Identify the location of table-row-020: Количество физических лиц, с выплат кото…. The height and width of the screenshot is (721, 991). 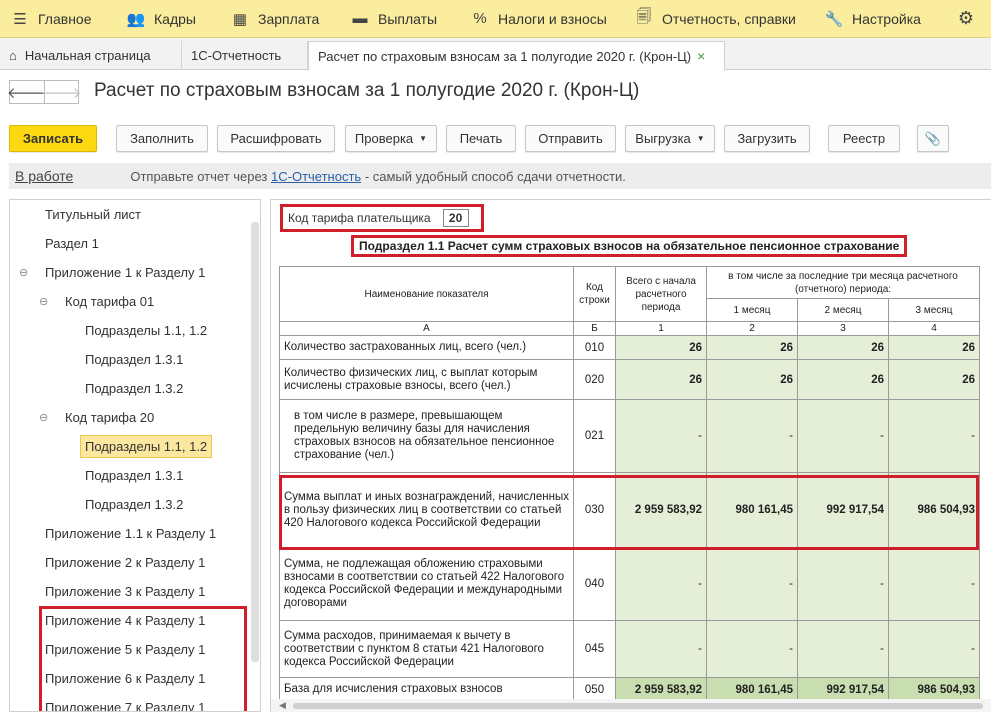
(629, 379).